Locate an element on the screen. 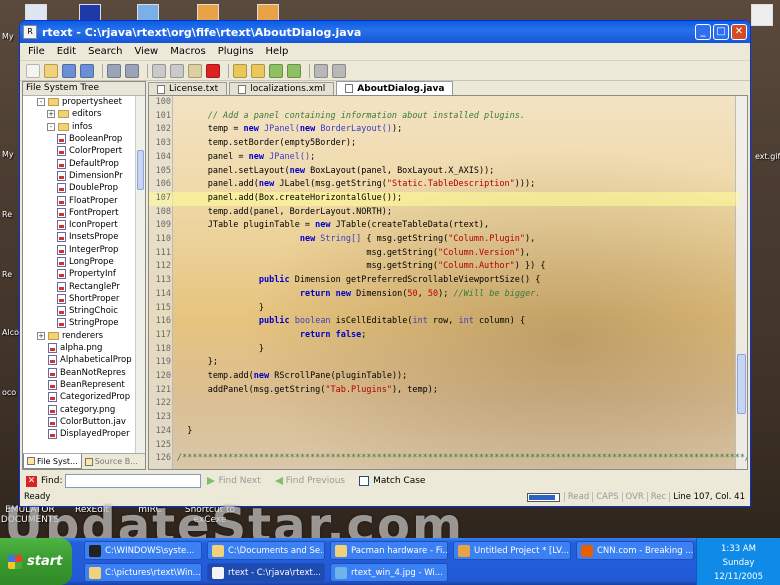 Image resolution: width=780 pixels, height=585 pixels. menu-plugins: Plugins is located at coordinates (236, 51).